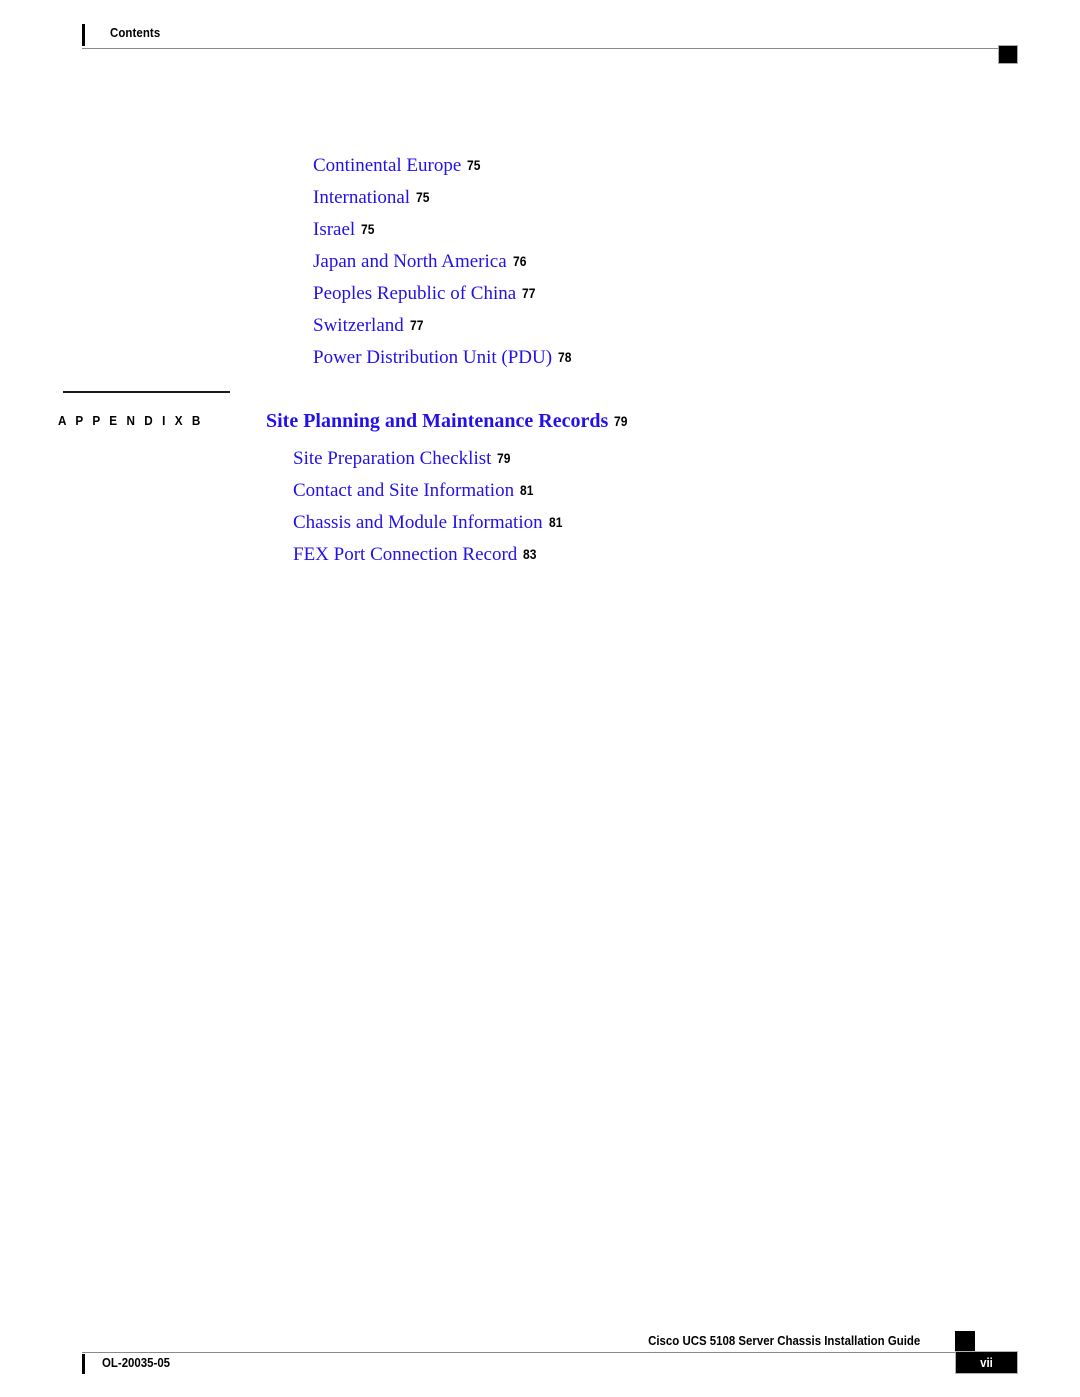  Describe the element at coordinates (287, 230) in the screenshot. I see `toc-entry: Israel 75` at that location.